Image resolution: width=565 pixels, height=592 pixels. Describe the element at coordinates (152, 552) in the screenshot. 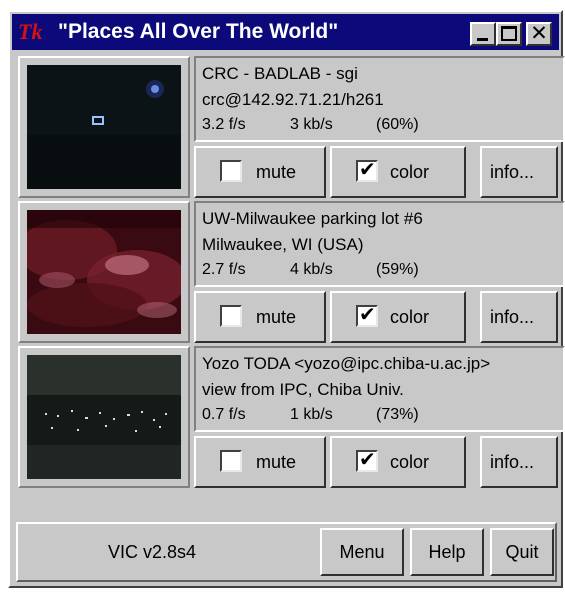

I see `version-label: VIC v2.8s4` at that location.